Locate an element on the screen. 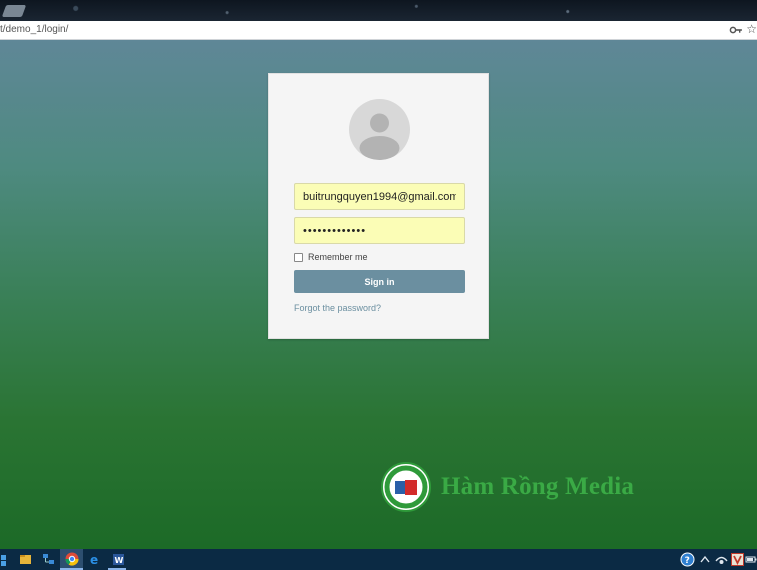 The height and width of the screenshot is (570, 757). remember-me: Remember me is located at coordinates (331, 257).